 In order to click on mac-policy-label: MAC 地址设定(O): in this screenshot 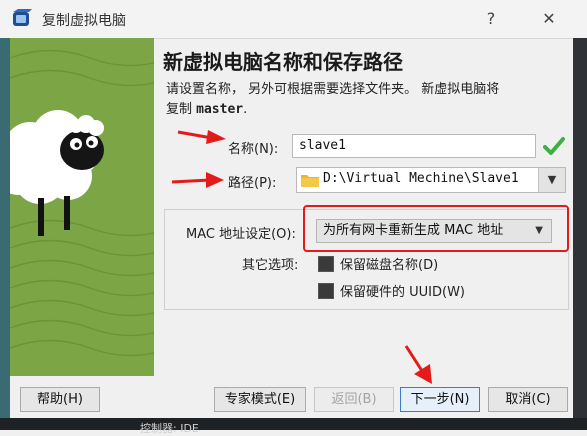, I will do `click(241, 234)`.